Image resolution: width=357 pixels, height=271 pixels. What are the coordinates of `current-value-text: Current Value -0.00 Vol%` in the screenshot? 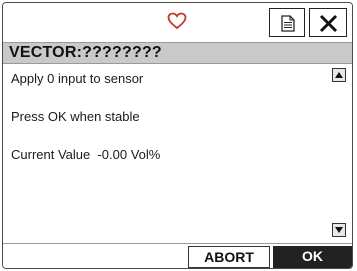 It's located at (86, 154).